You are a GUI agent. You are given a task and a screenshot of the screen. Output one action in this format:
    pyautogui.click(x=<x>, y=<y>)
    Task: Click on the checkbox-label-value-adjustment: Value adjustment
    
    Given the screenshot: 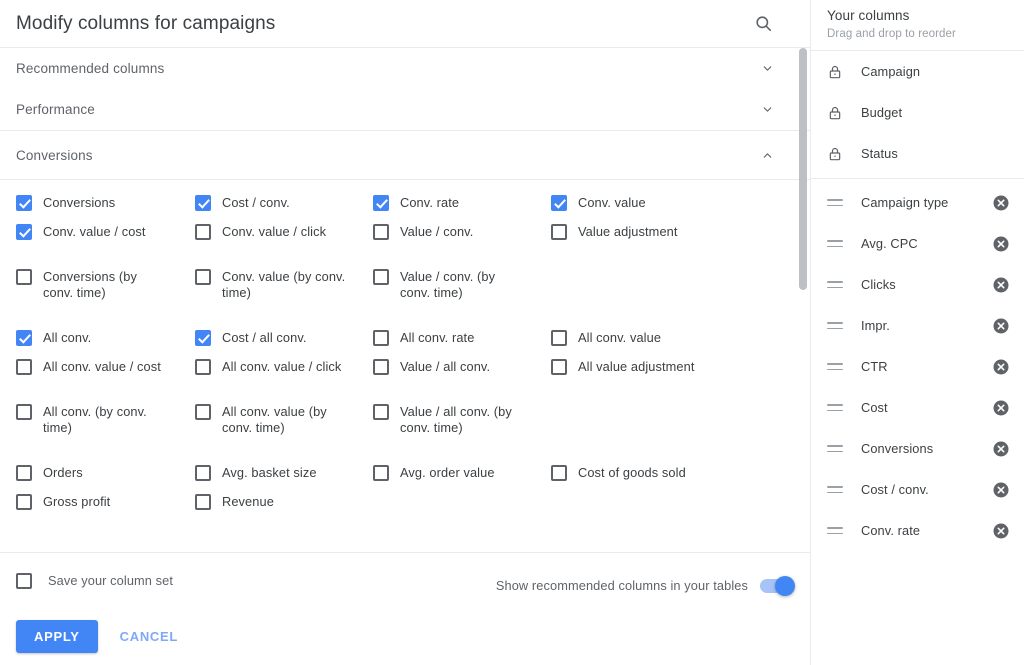 What is the action you would take?
    pyautogui.click(x=628, y=231)
    